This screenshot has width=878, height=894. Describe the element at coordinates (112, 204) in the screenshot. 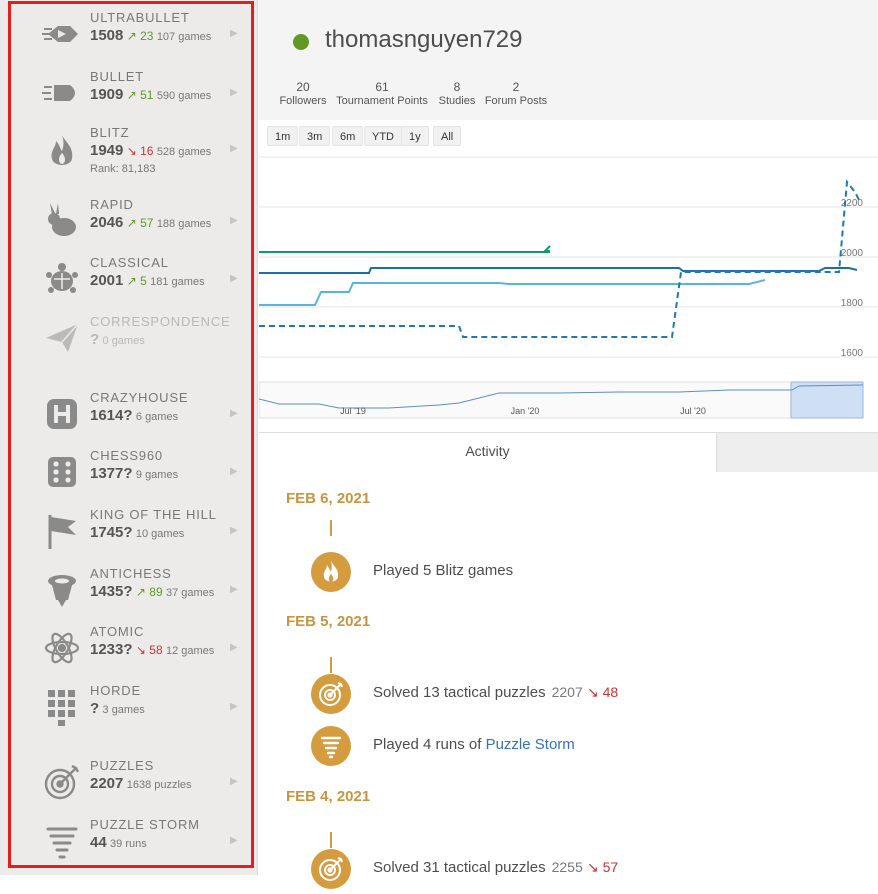

I see `perf-name: RAPID` at that location.